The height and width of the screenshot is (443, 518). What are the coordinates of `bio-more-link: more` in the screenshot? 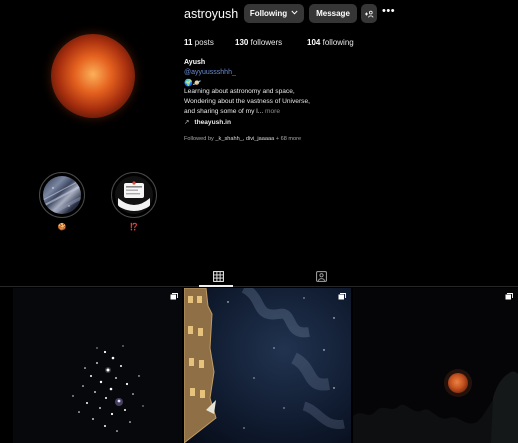 It's located at (272, 111).